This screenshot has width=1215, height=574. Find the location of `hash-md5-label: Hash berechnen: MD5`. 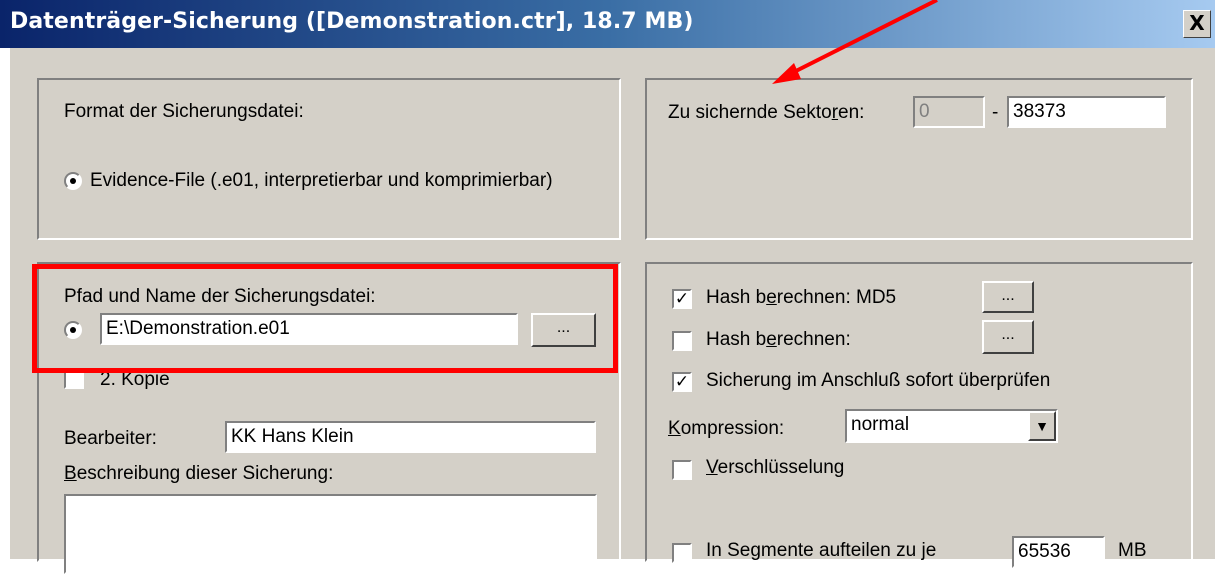

hash-md5-label: Hash berechnen: MD5 is located at coordinates (801, 297).